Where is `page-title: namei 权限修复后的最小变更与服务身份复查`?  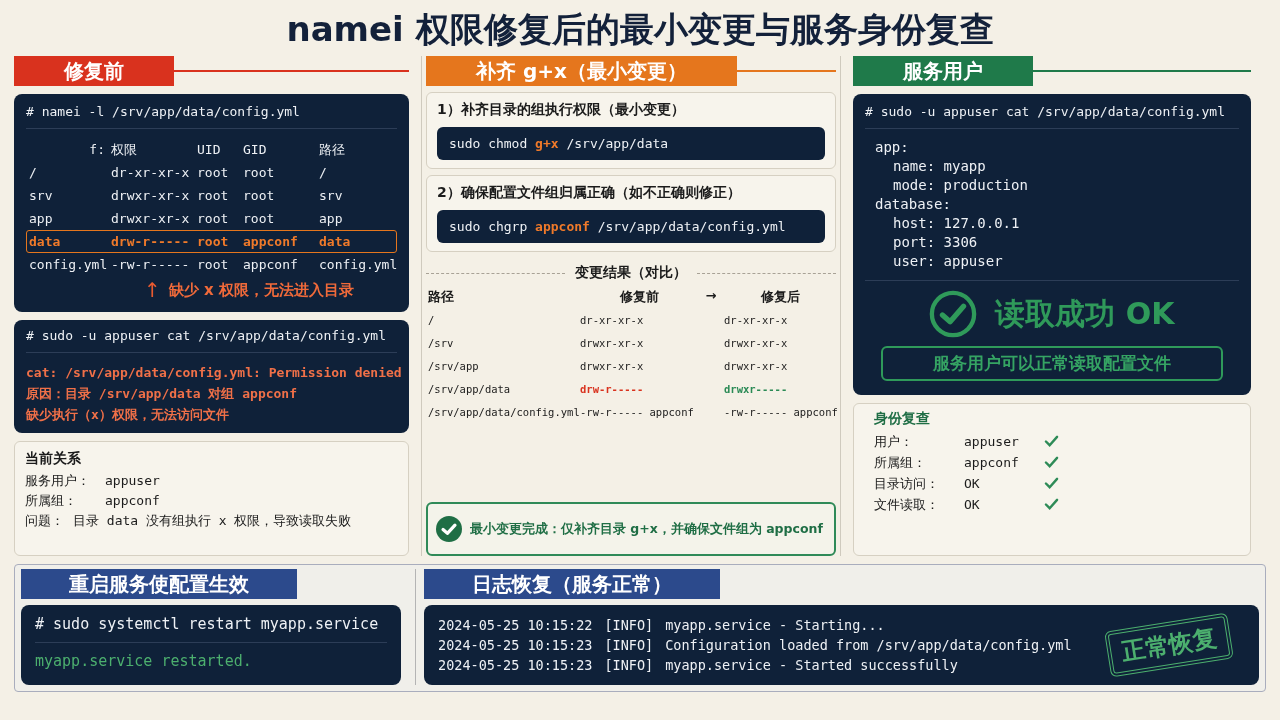 page-title: namei 权限修复后的最小变更与服务身份复查 is located at coordinates (640, 29).